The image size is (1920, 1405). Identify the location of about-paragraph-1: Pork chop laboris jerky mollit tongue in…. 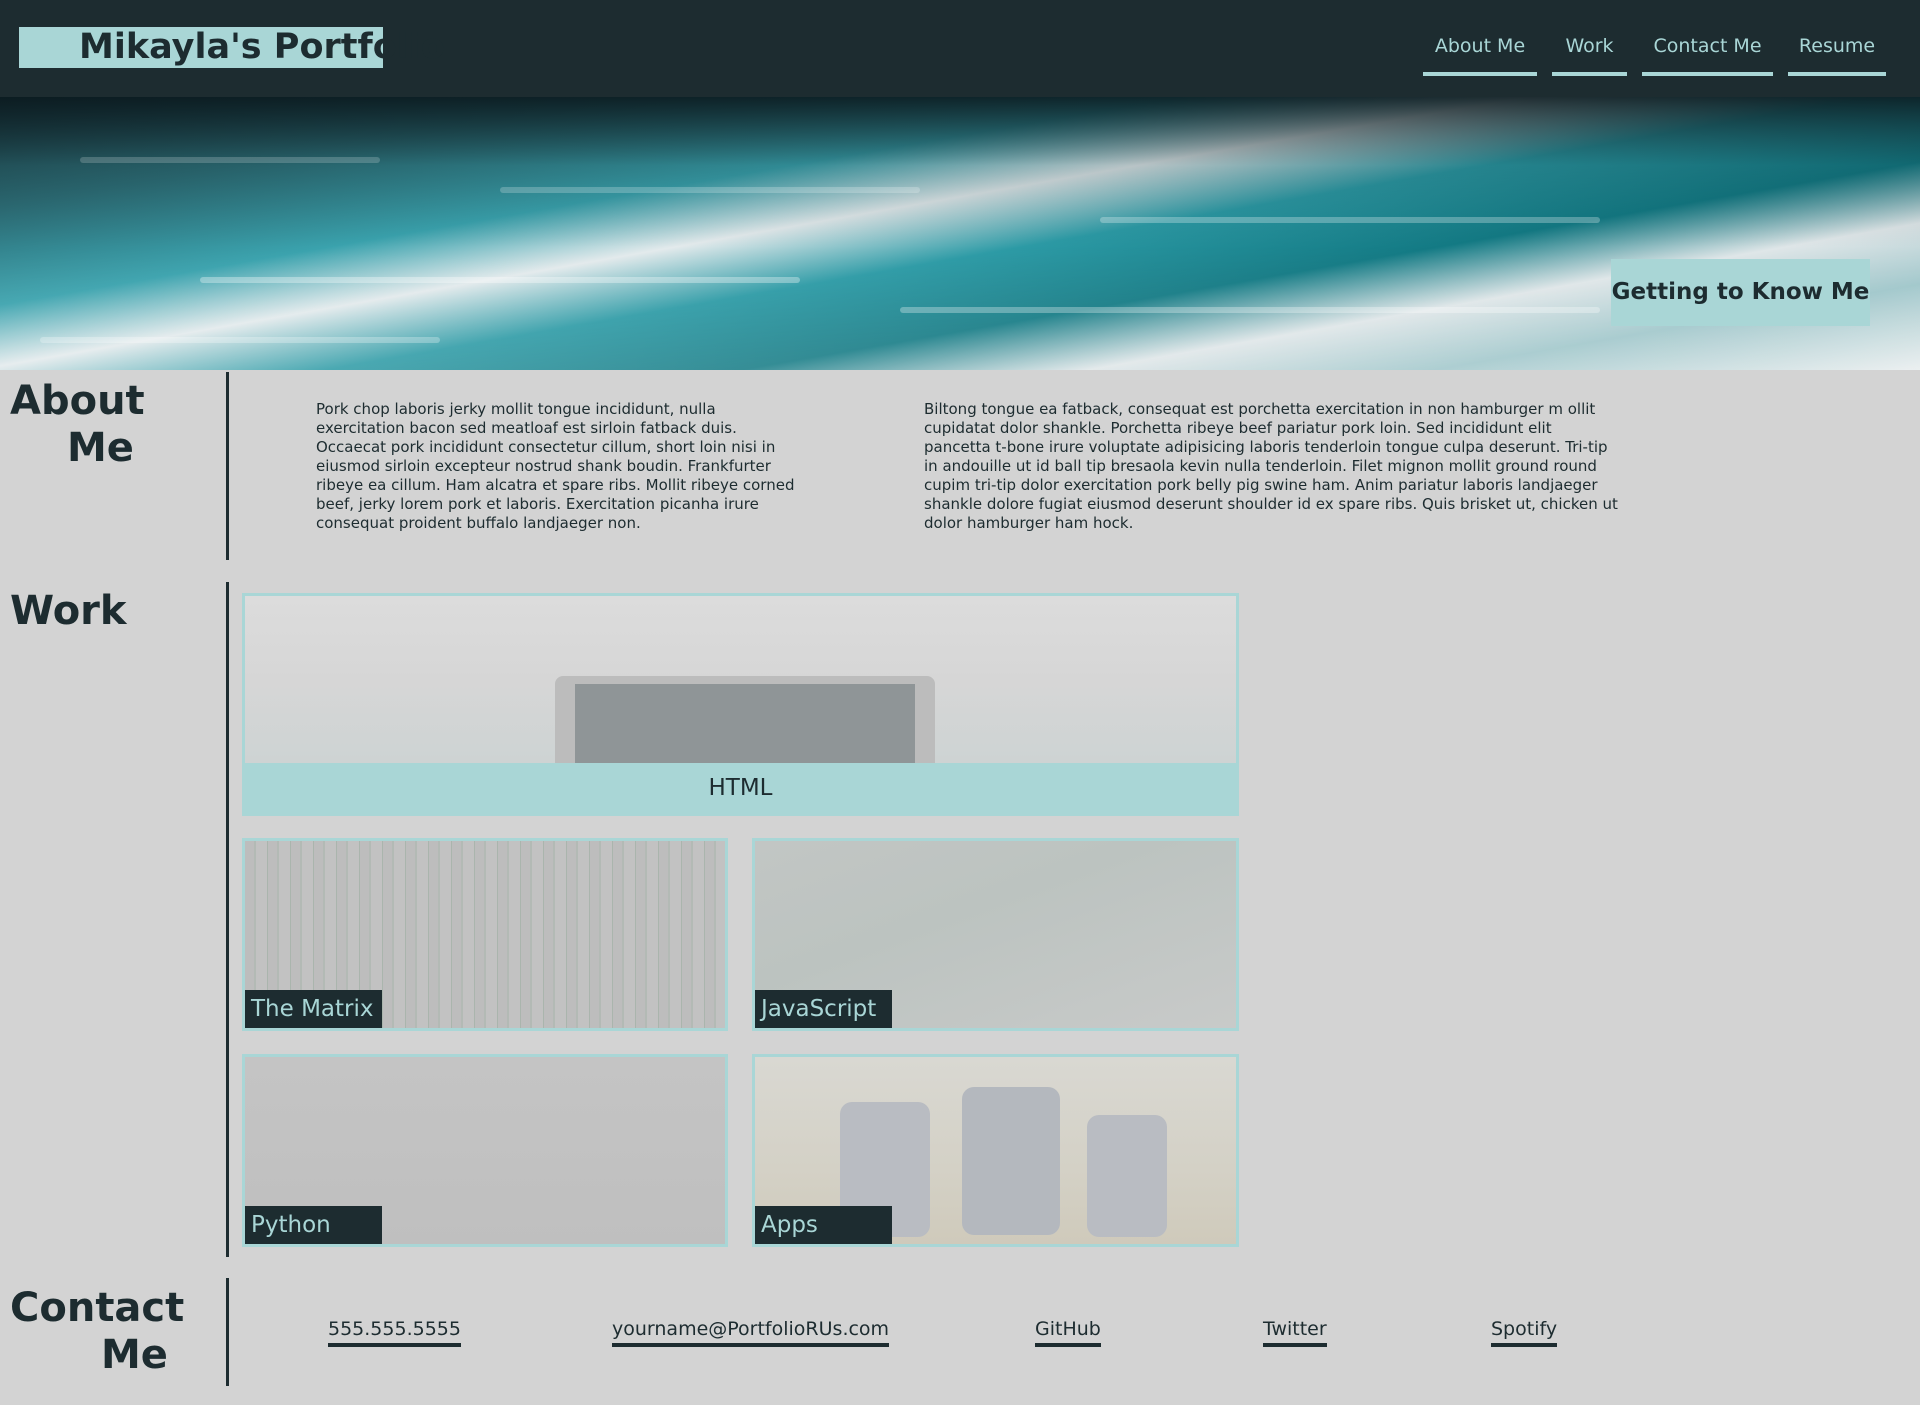
(555, 466).